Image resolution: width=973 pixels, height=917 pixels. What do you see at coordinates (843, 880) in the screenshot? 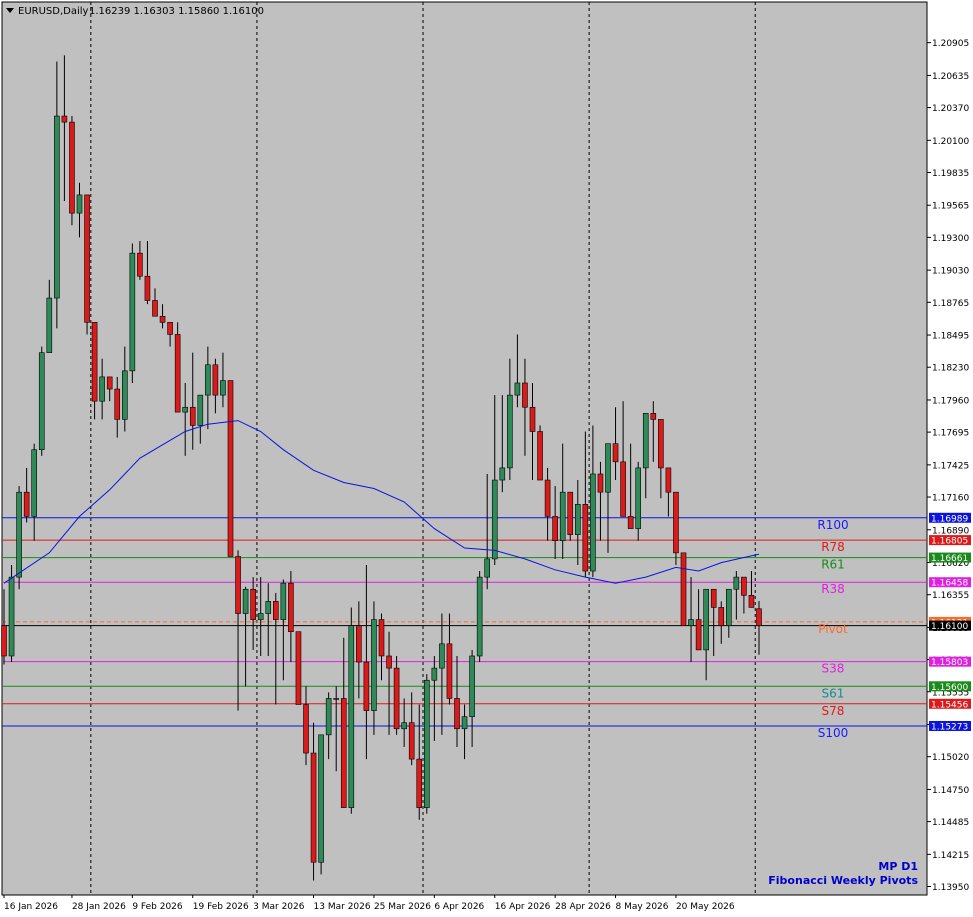
I see `brand-line2: Fibonacci Weekly Pivots` at bounding box center [843, 880].